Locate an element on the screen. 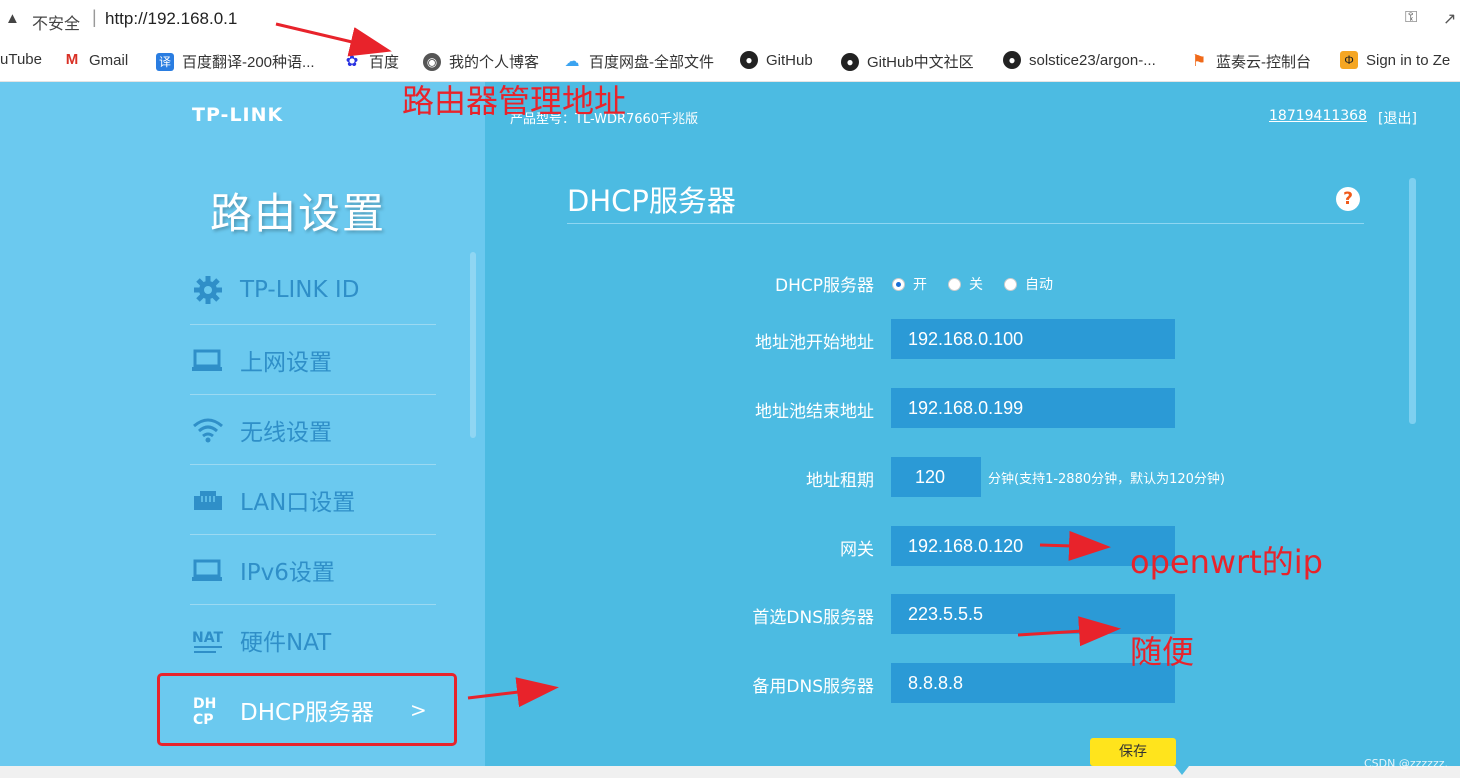  save-pointer-triangle is located at coordinates (1182, 770).